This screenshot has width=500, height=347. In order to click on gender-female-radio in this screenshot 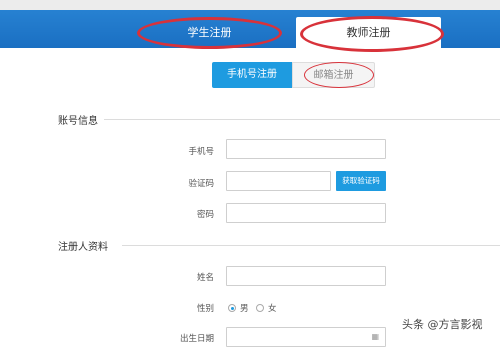, I will do `click(260, 308)`.